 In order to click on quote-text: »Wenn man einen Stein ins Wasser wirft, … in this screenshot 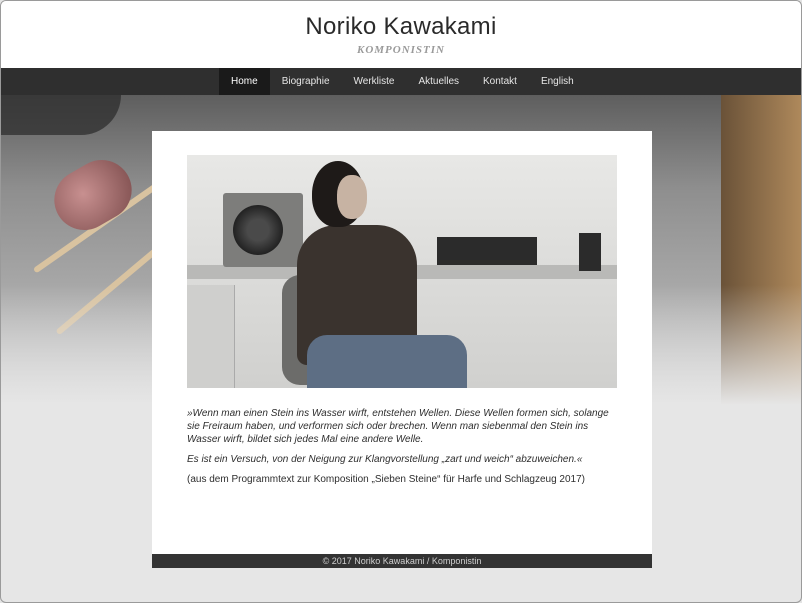, I will do `click(402, 450)`.